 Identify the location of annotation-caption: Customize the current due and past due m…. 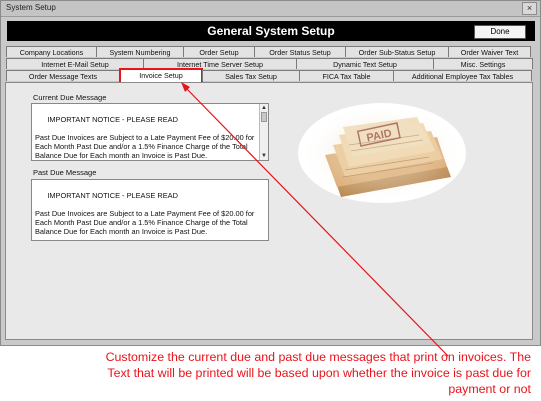
(318, 373).